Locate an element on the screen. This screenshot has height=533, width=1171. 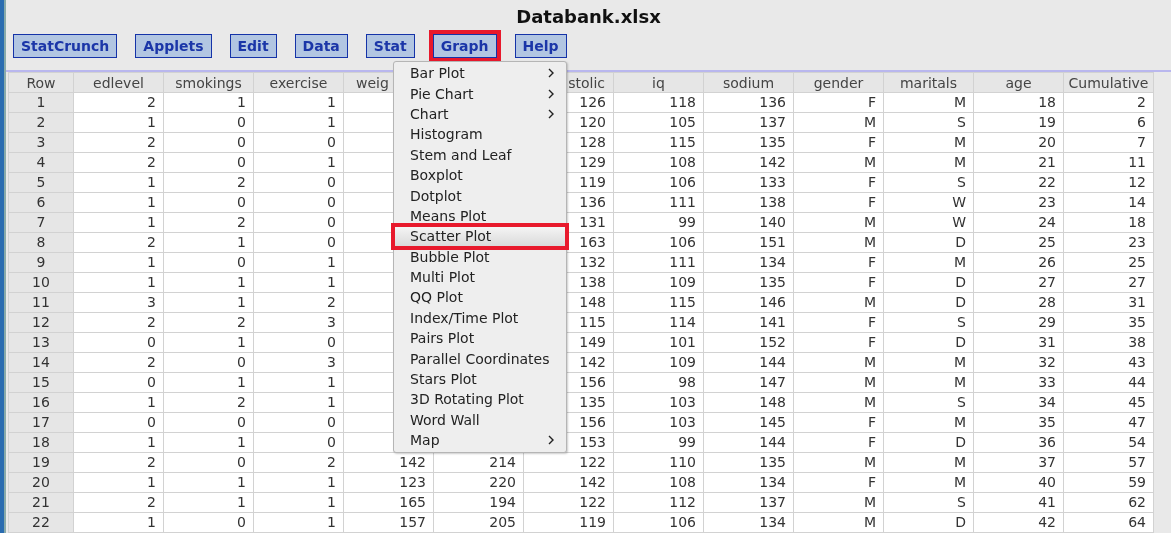
row-number: 22 is located at coordinates (41, 522).